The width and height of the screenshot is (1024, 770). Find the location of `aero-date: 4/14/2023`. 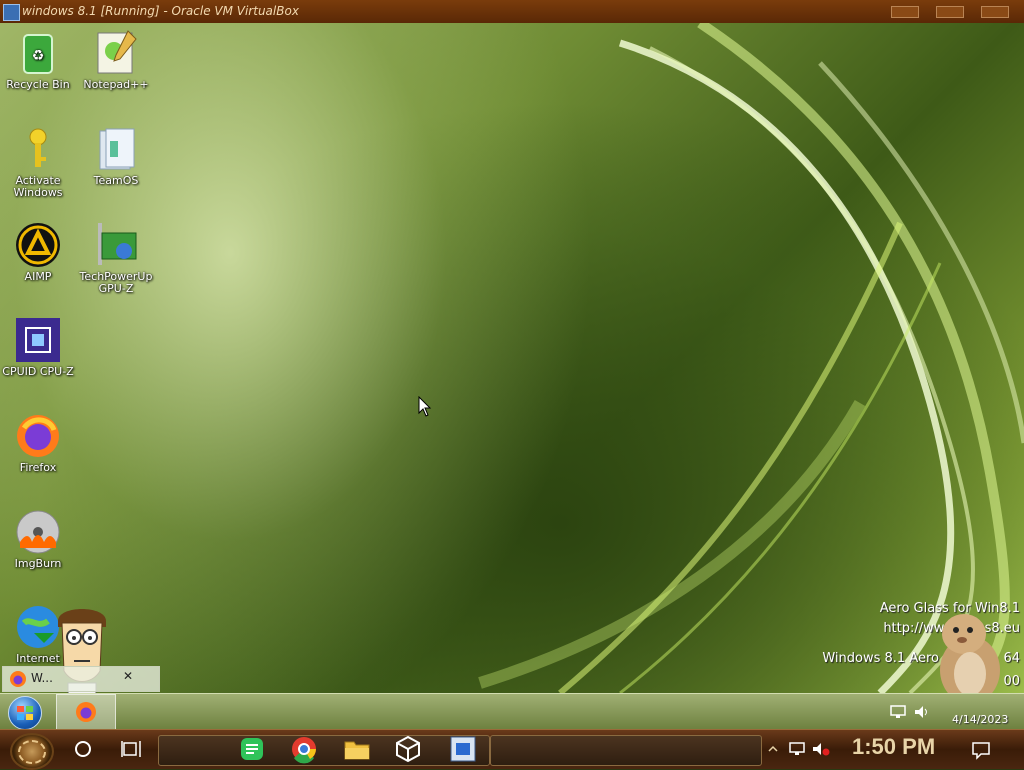

aero-date: 4/14/2023 is located at coordinates (980, 719).